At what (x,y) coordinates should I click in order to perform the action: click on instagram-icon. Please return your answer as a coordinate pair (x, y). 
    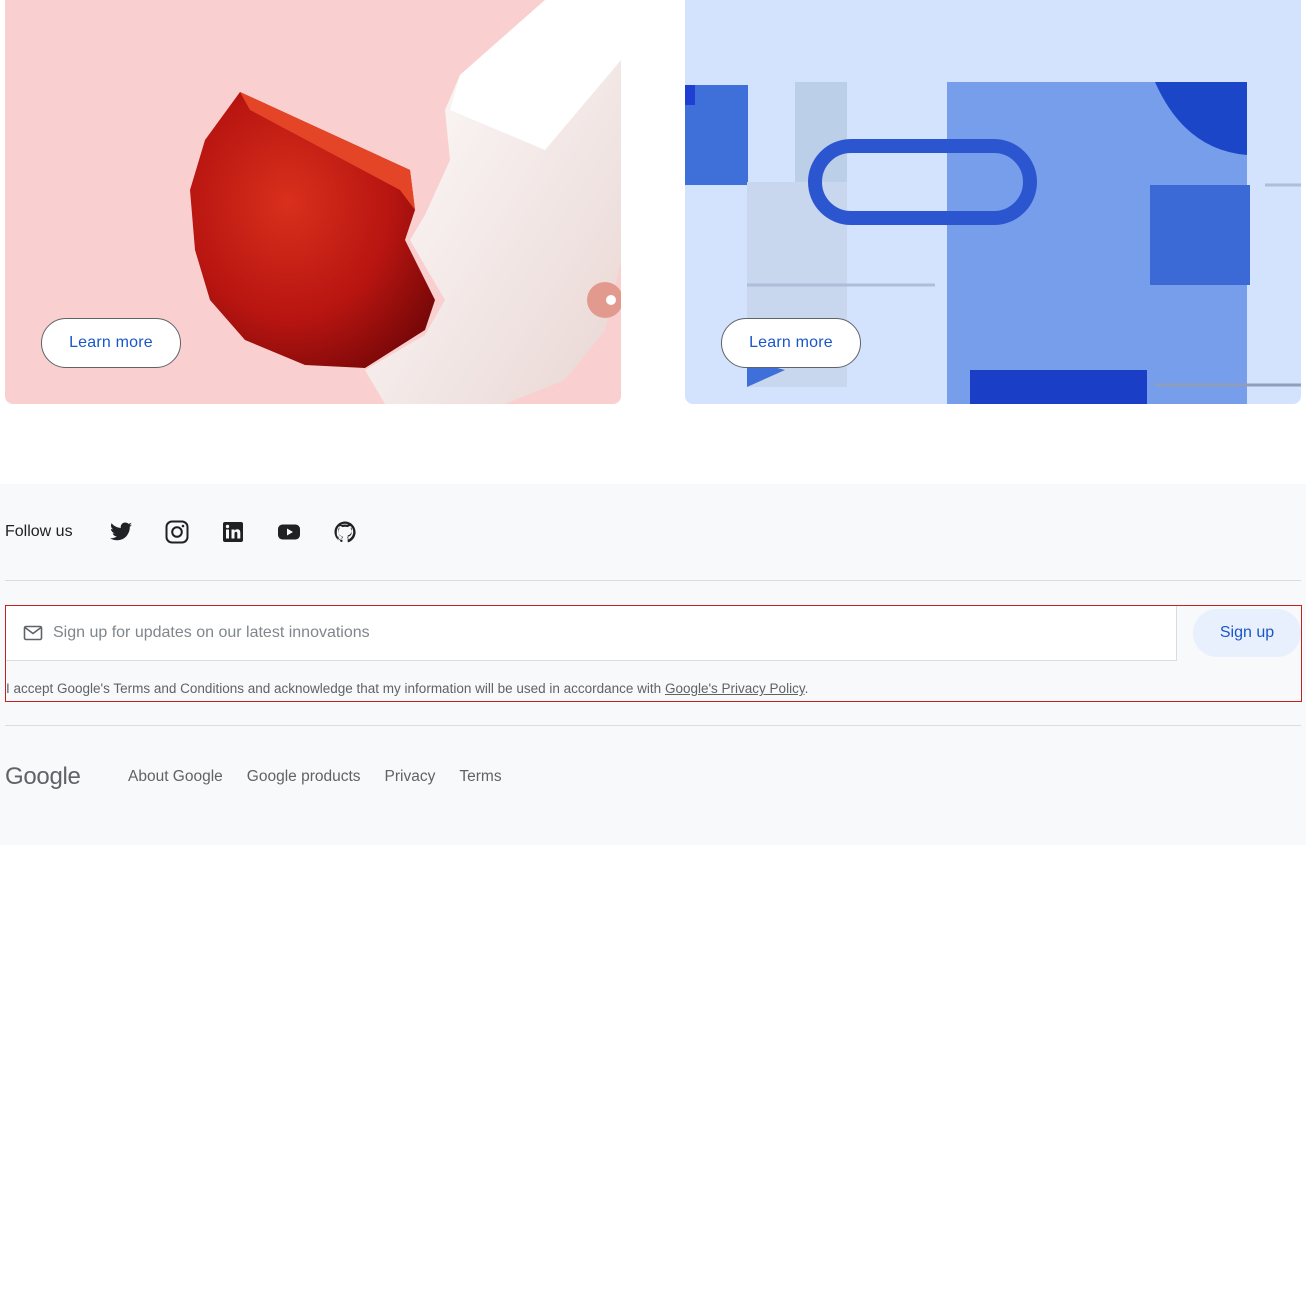
    Looking at the image, I should click on (177, 532).